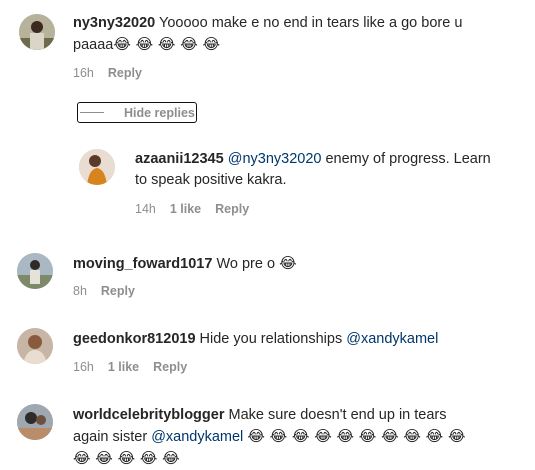 This screenshot has height=470, width=535. I want to click on hide-replies-button: Hide replies, so click(137, 112).